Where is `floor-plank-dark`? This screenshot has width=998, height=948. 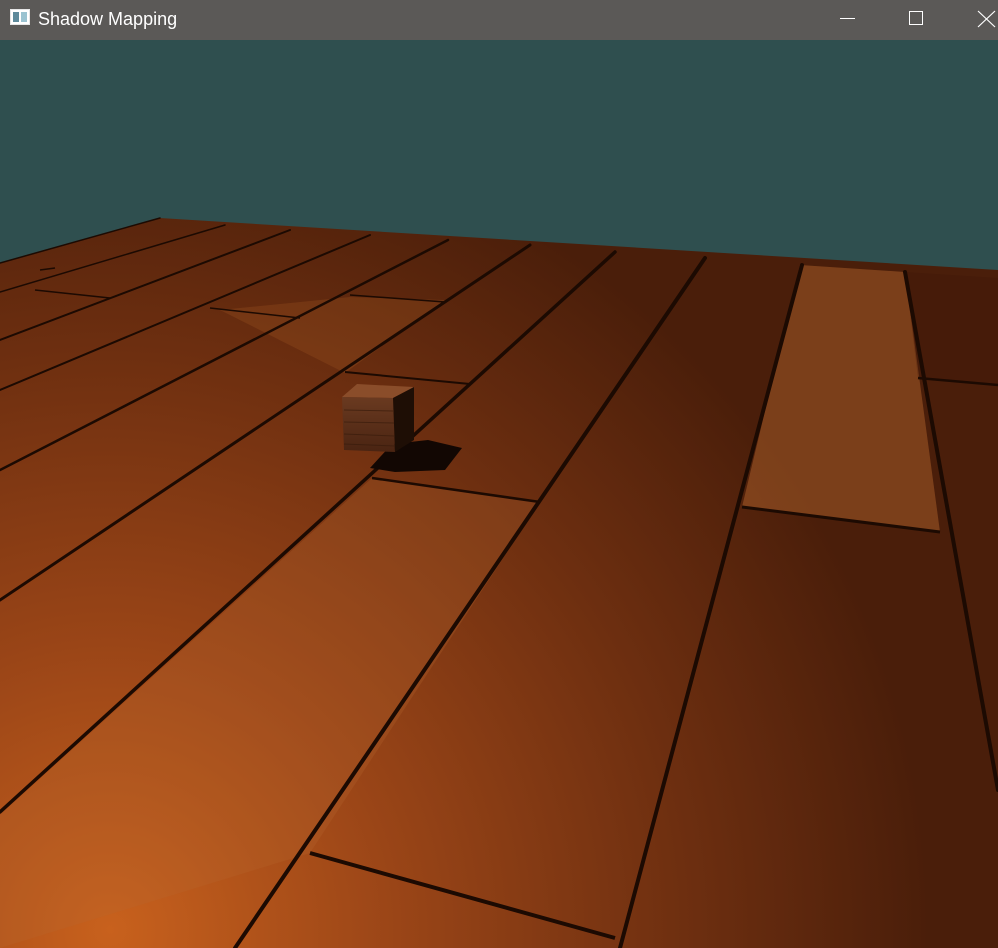 floor-plank-dark is located at coordinates (951, 328).